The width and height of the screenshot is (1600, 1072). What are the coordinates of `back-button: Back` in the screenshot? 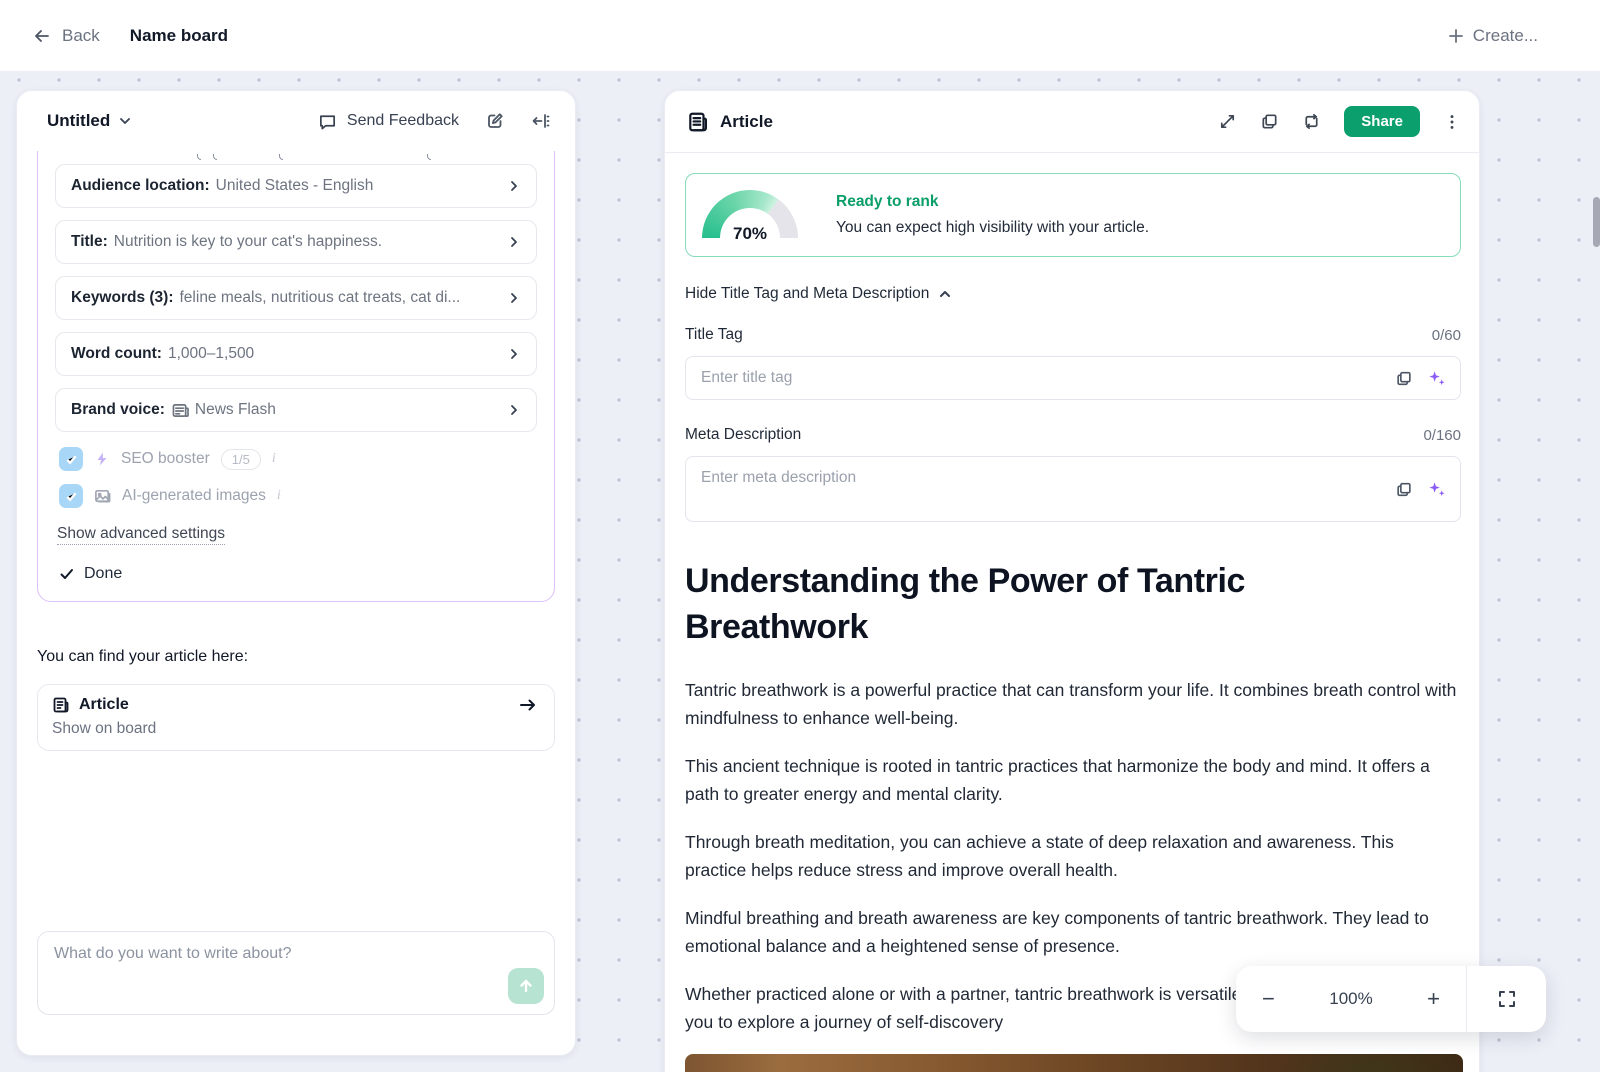 It's located at (66, 36).